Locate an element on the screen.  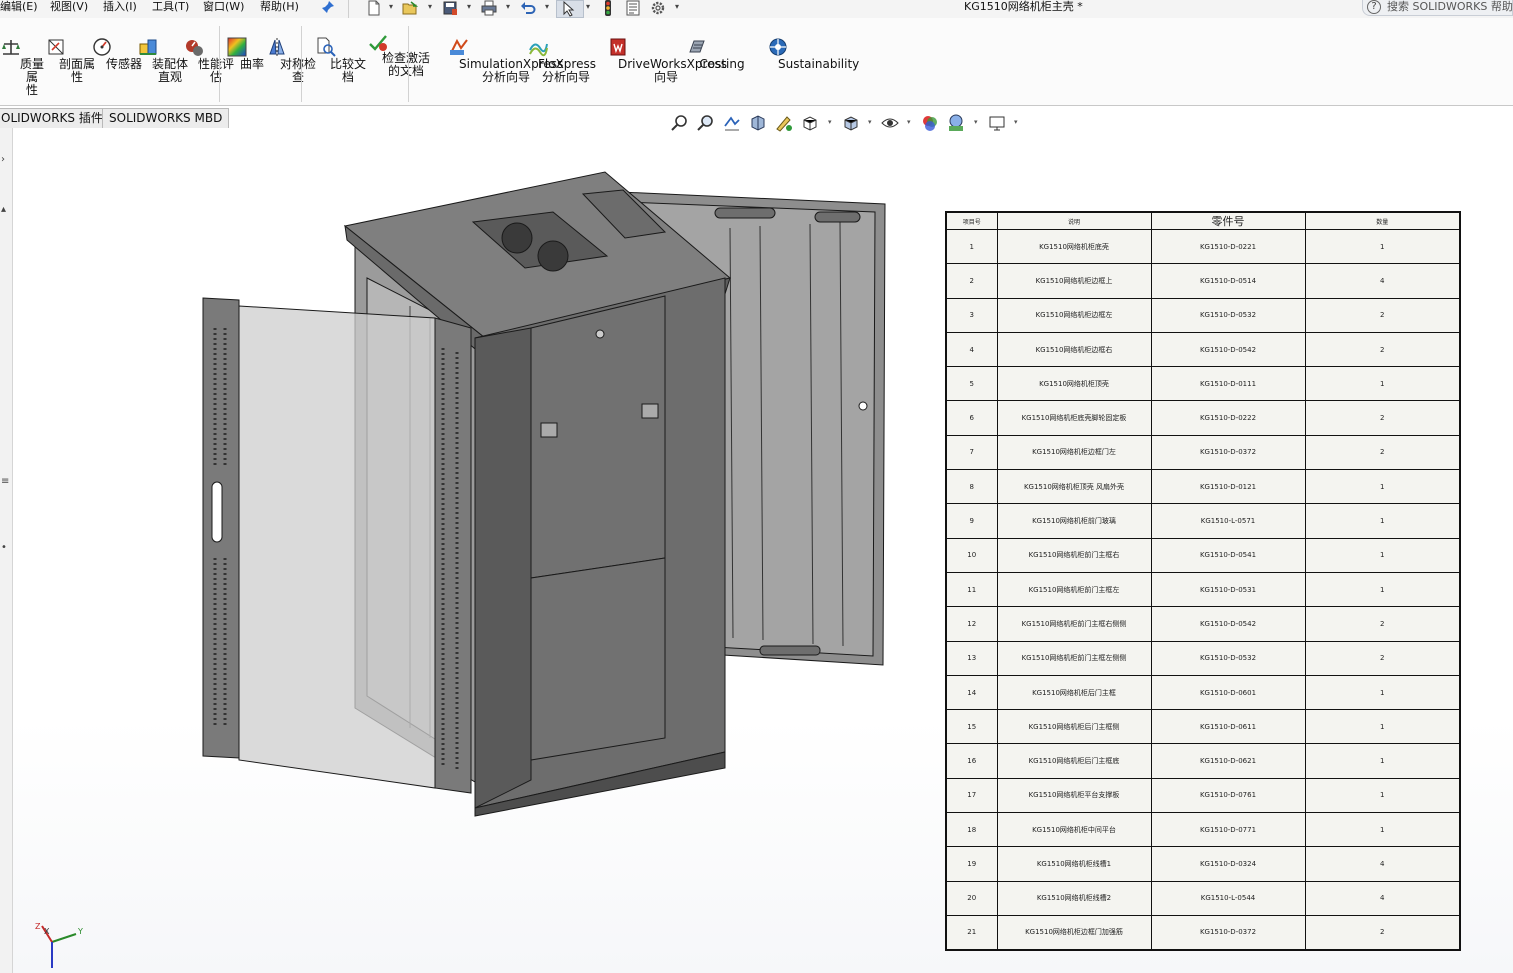
bom-cell-item-no: 12 is located at coordinates (971, 624).